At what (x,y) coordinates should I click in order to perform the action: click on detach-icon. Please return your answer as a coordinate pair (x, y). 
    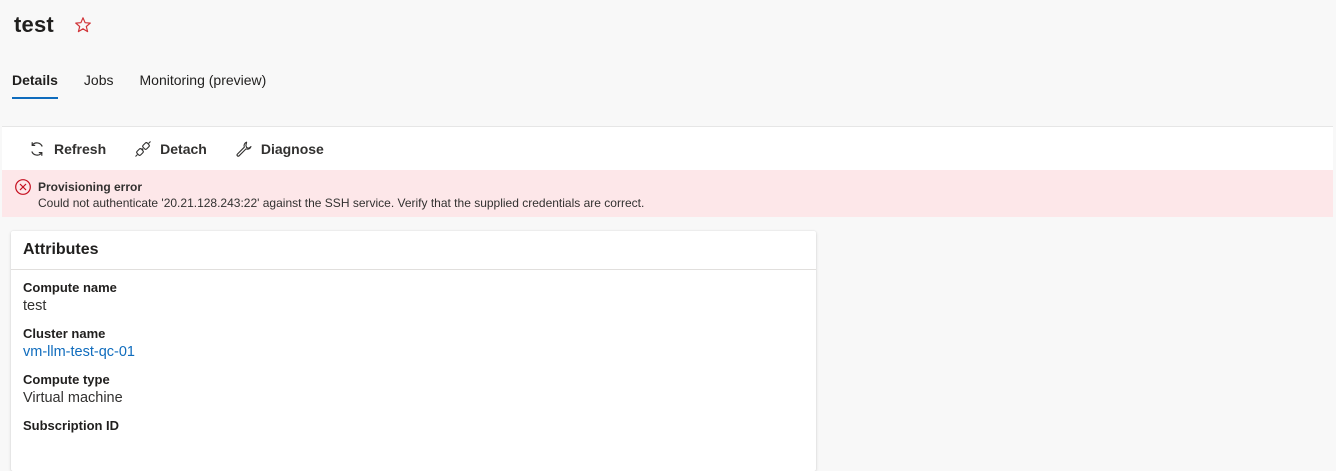
    Looking at the image, I should click on (143, 149).